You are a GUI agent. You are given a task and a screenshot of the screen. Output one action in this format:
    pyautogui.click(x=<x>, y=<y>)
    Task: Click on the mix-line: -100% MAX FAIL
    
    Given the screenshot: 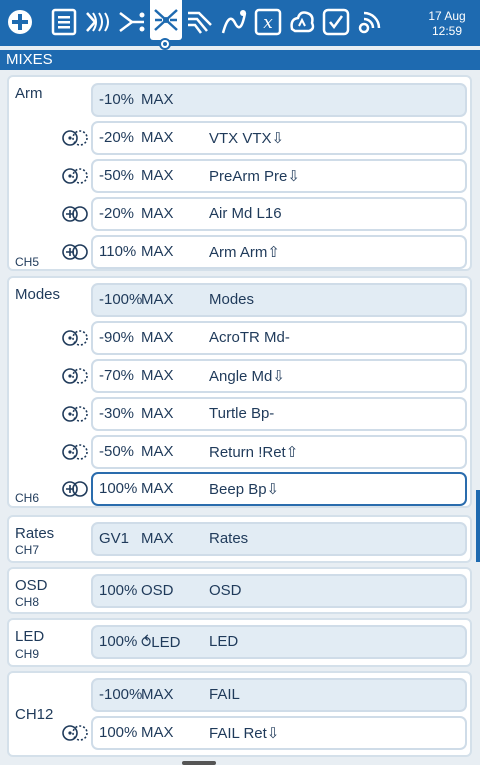 What is the action you would take?
    pyautogui.click(x=279, y=695)
    